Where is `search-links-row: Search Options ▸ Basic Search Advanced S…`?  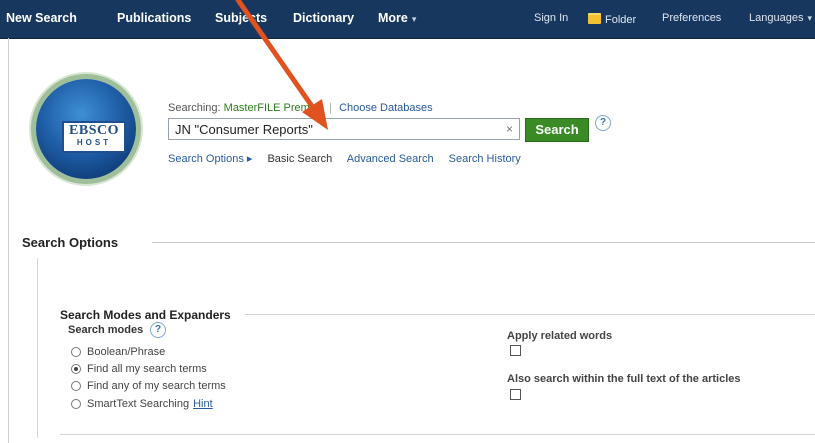
search-links-row: Search Options ▸ Basic Search Advanced S… is located at coordinates (350, 158).